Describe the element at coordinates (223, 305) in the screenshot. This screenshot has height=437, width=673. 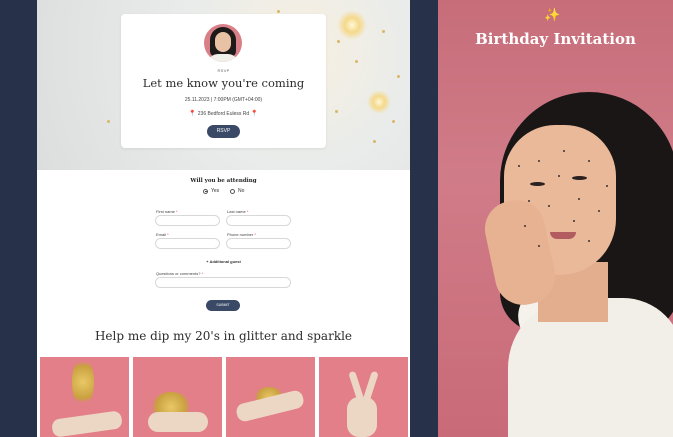
I see `submit-button: SUBMIT` at that location.